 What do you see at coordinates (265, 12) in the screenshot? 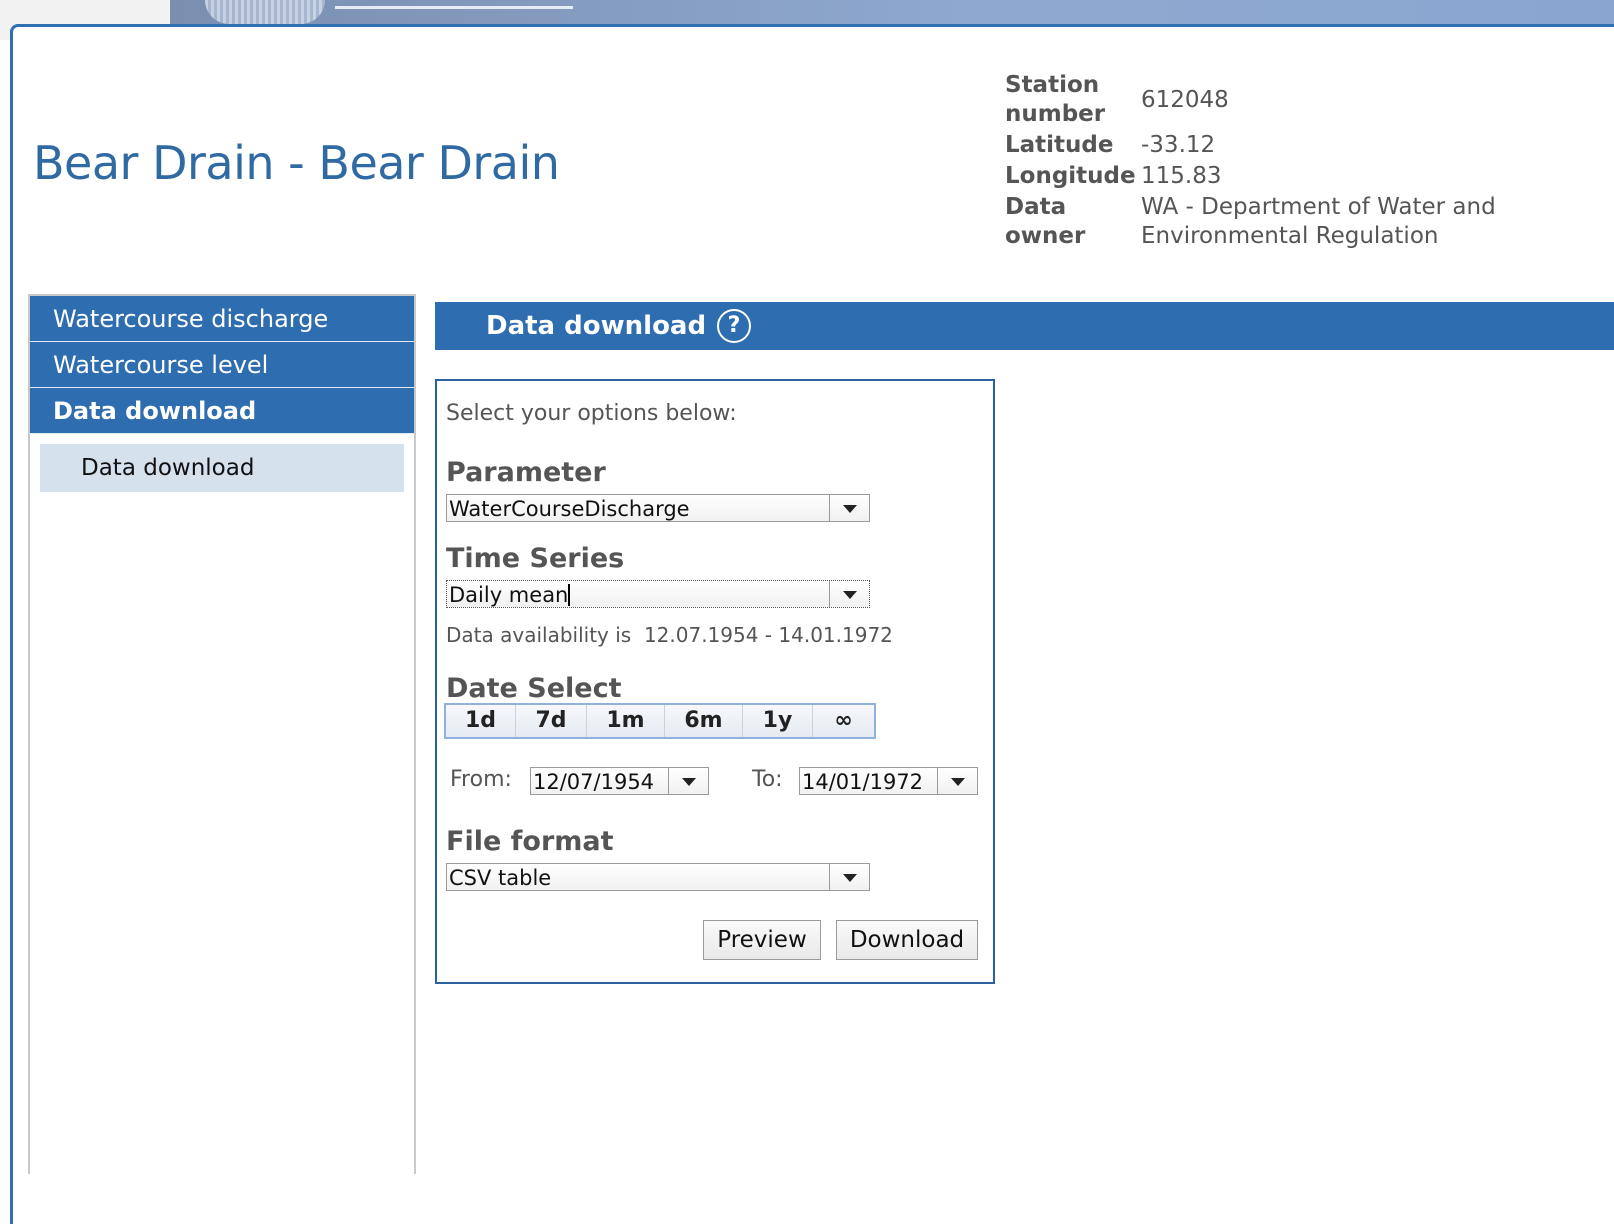
I see `government-crest-icon` at bounding box center [265, 12].